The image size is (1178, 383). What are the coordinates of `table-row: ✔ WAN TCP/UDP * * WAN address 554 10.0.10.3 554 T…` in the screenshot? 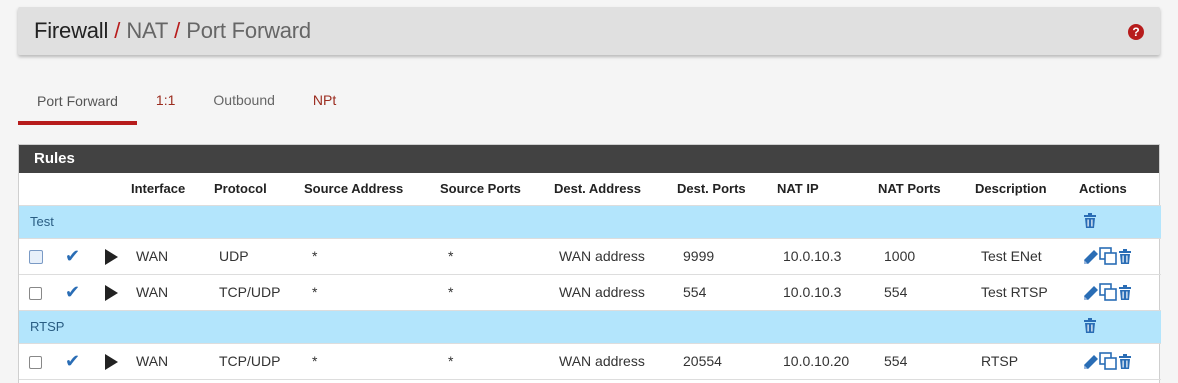 It's located at (590, 292).